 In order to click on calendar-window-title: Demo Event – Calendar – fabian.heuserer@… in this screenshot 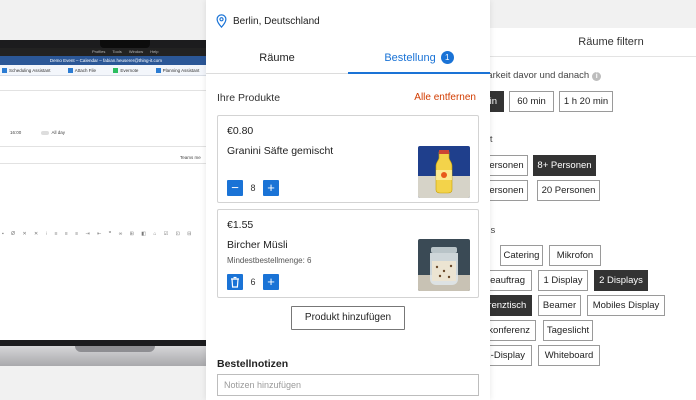, I will do `click(106, 60)`.